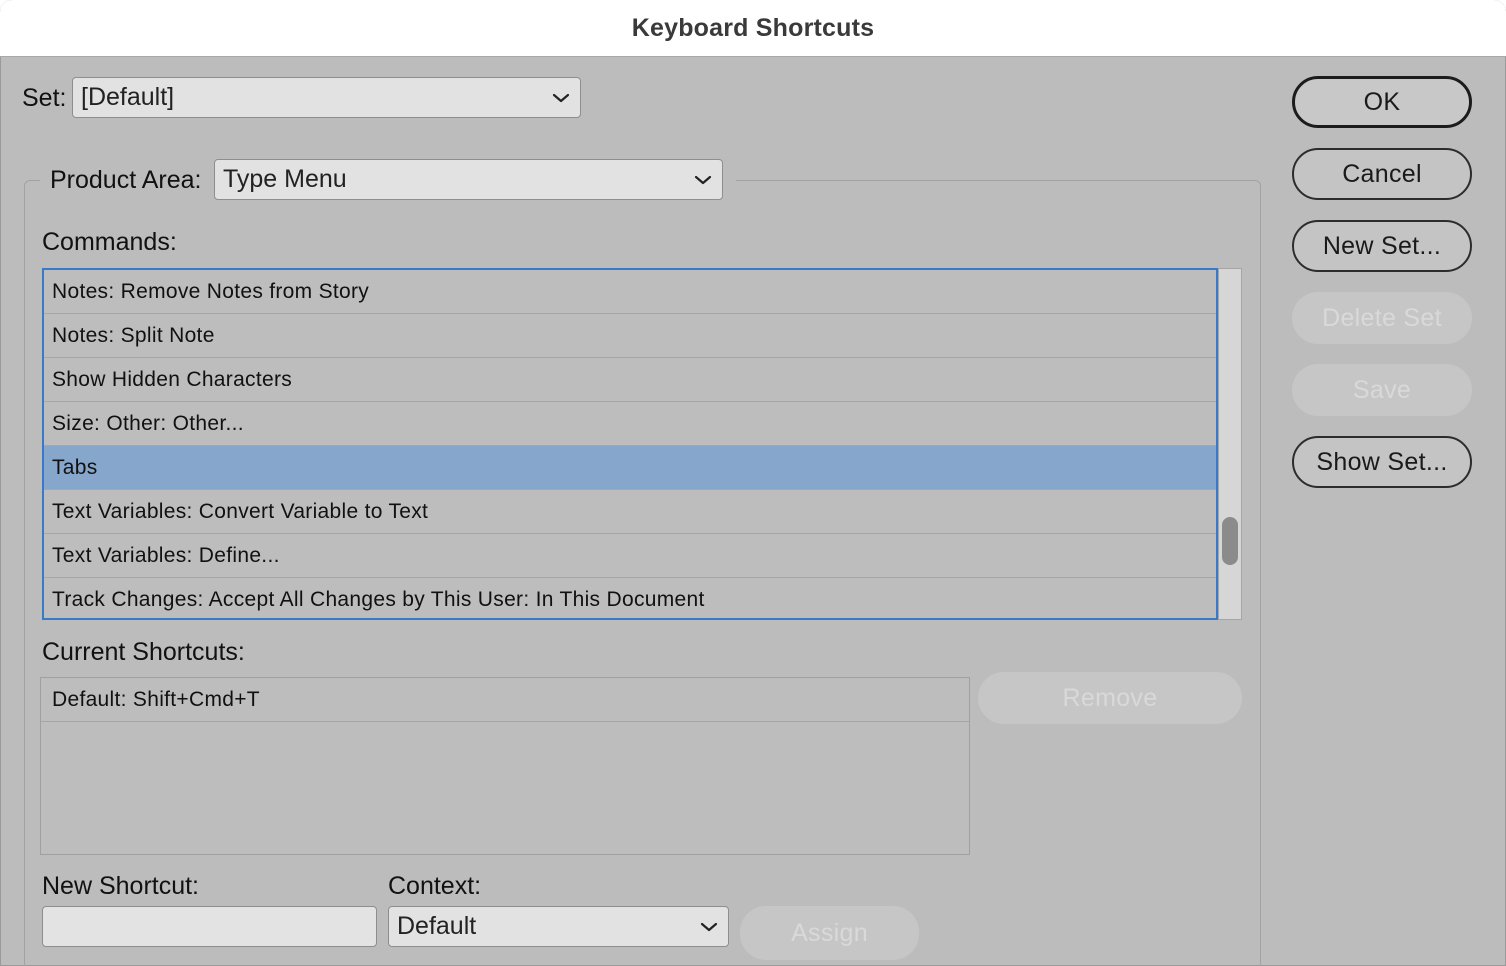 This screenshot has height=966, width=1506. I want to click on product-area-dropdown: Type Menu, so click(468, 179).